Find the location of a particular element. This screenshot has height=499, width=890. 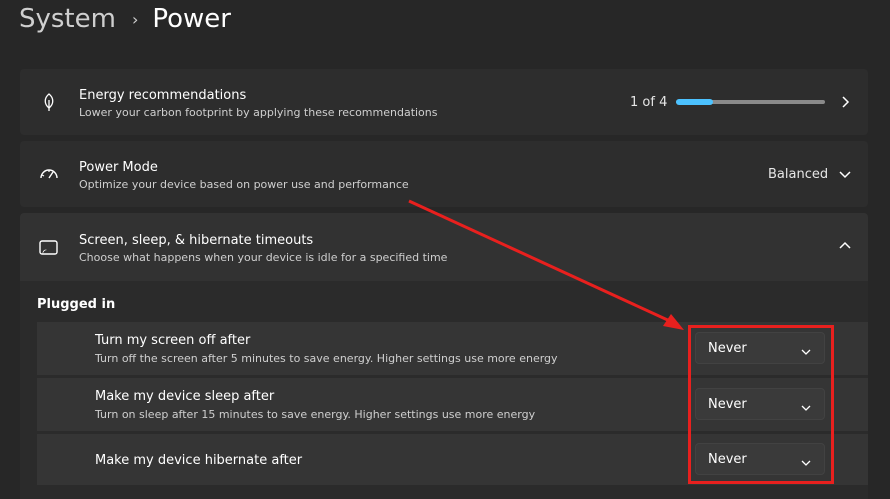

screen-sleep-icon is located at coordinates (49, 248).